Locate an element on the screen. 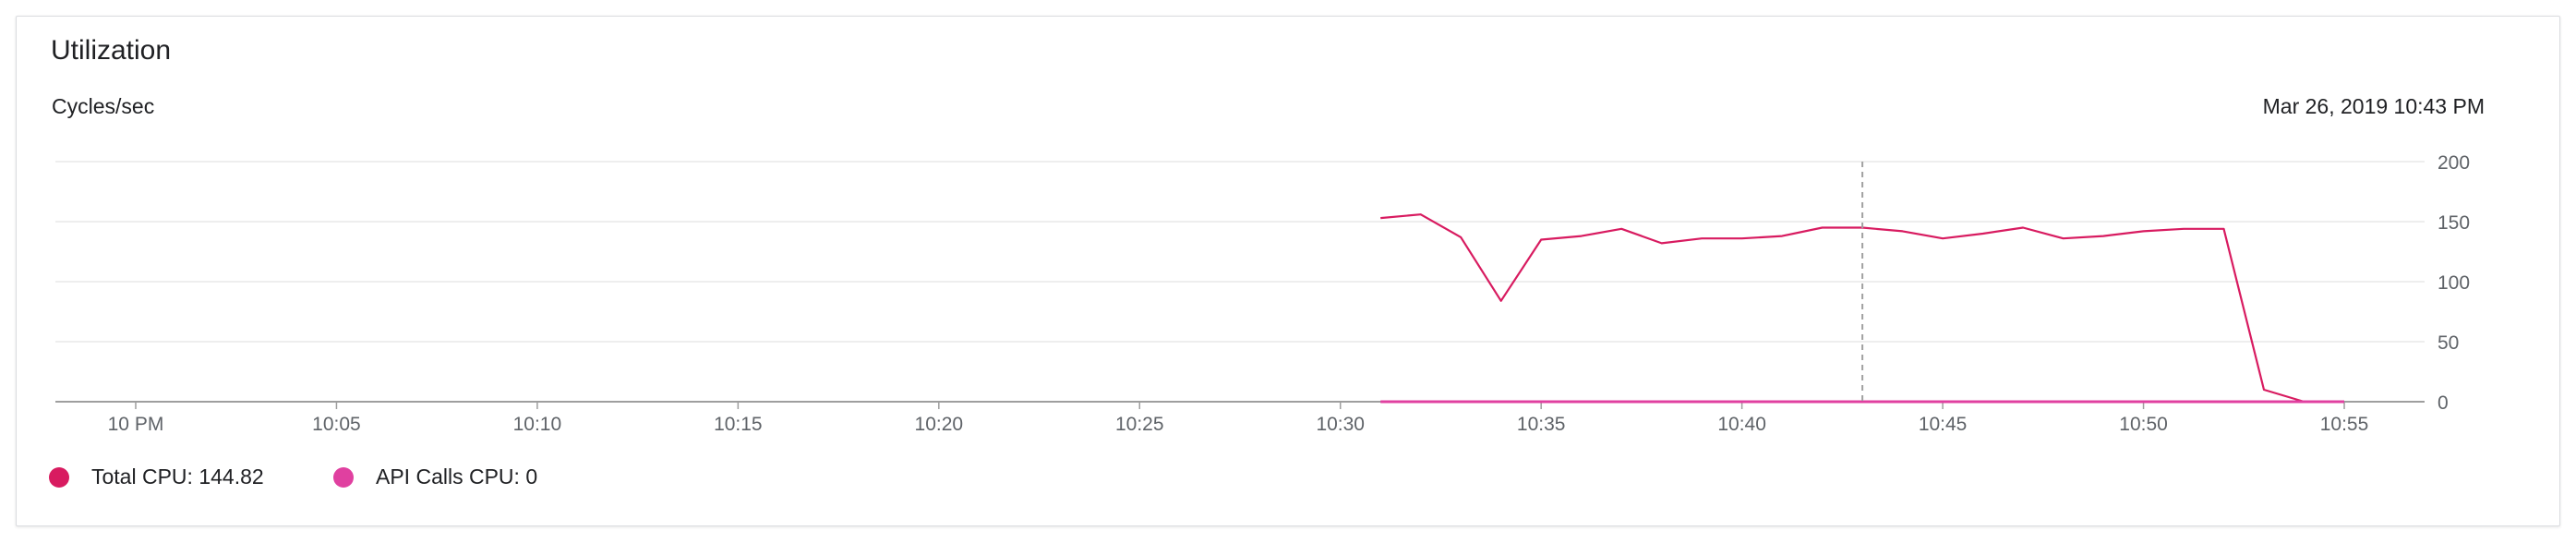 Image resolution: width=2576 pixels, height=543 pixels. total-cpu-legend-label: Total CPU: 144.82 is located at coordinates (177, 477).